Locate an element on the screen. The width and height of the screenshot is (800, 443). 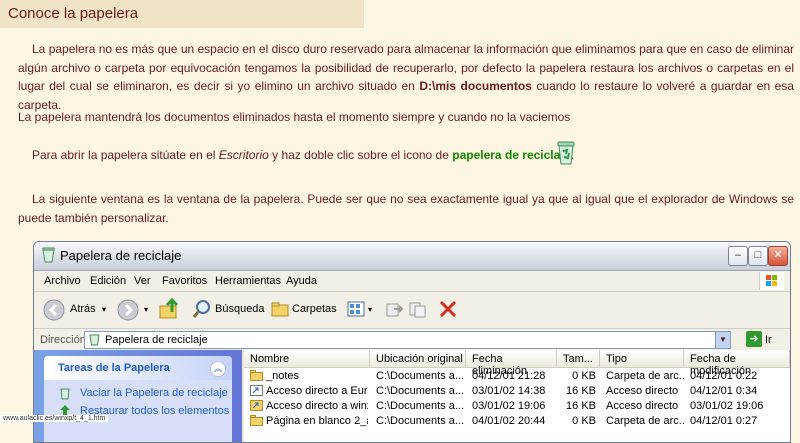
minimize-button: – is located at coordinates (738, 256).